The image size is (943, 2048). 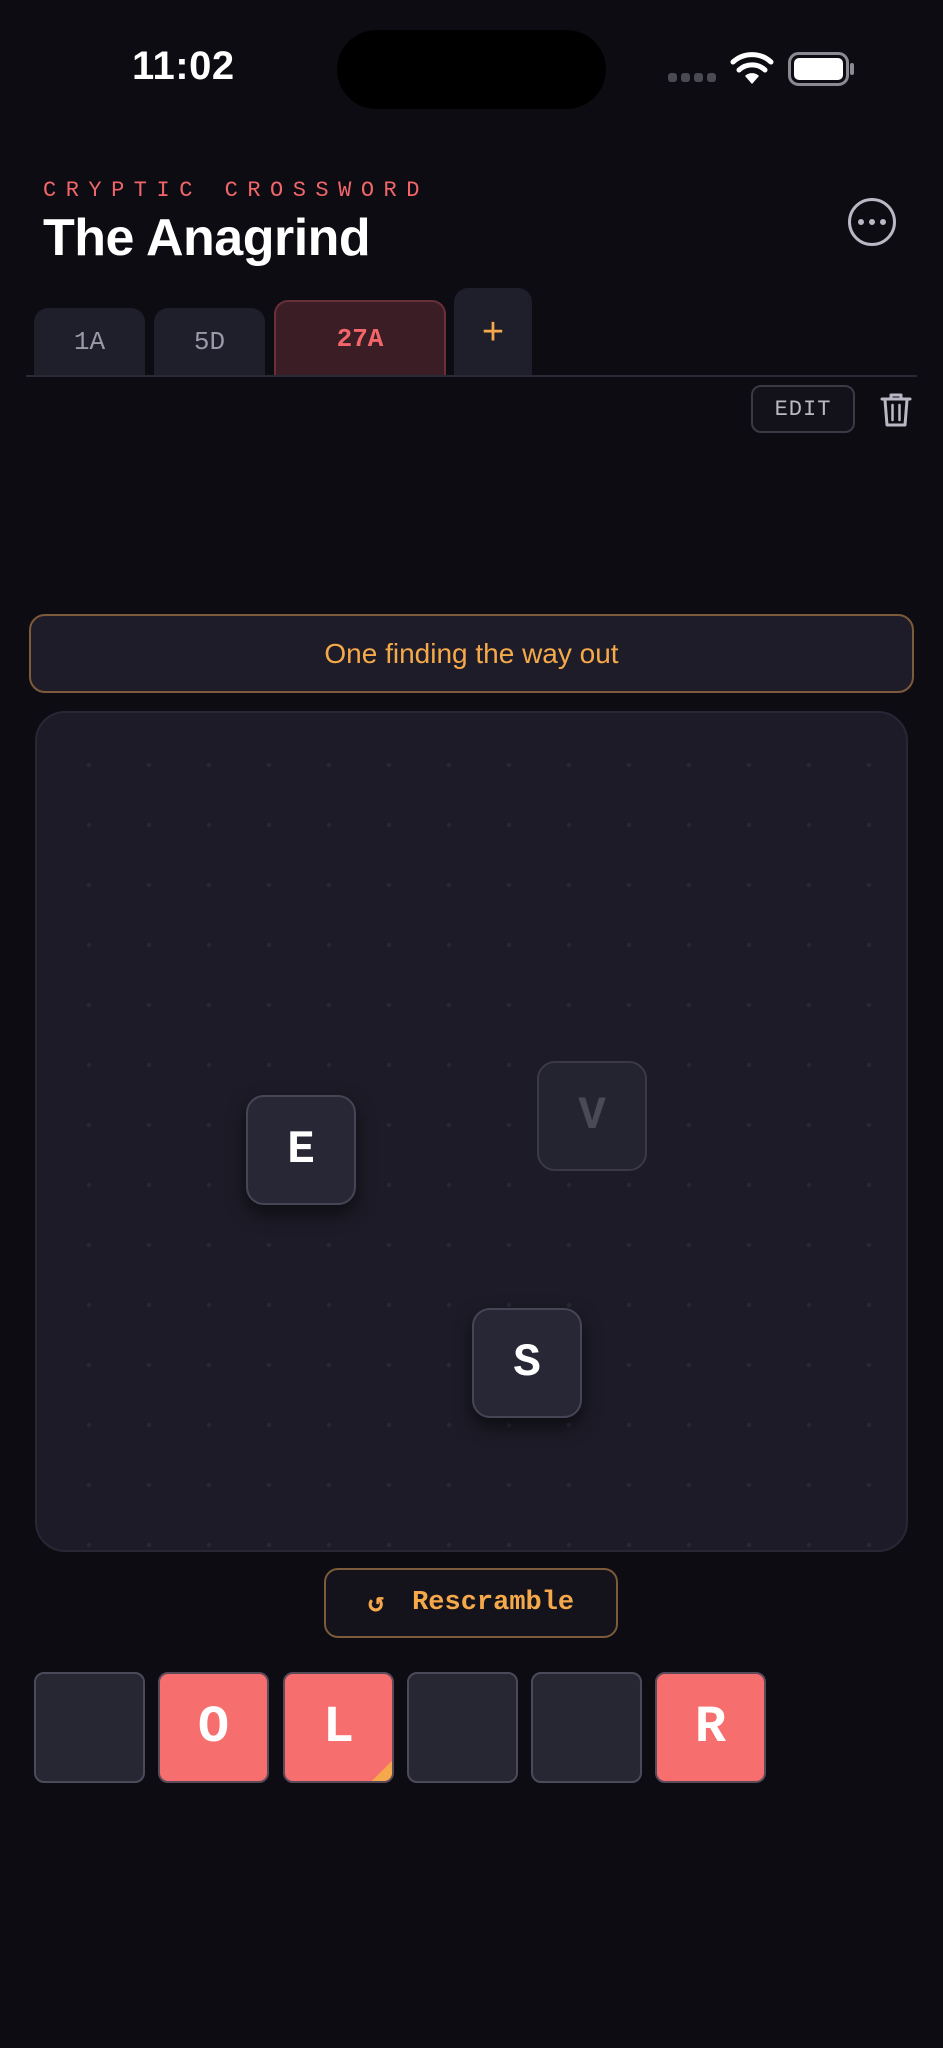 I want to click on slot-letter: O, so click(x=213, y=1727).